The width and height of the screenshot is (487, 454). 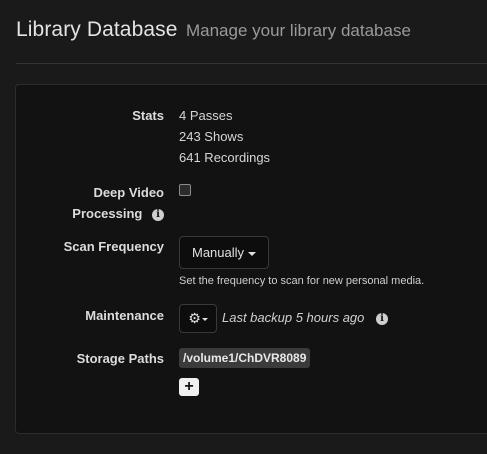 What do you see at coordinates (211, 136) in the screenshot?
I see `stats-shows: 243 Shows` at bounding box center [211, 136].